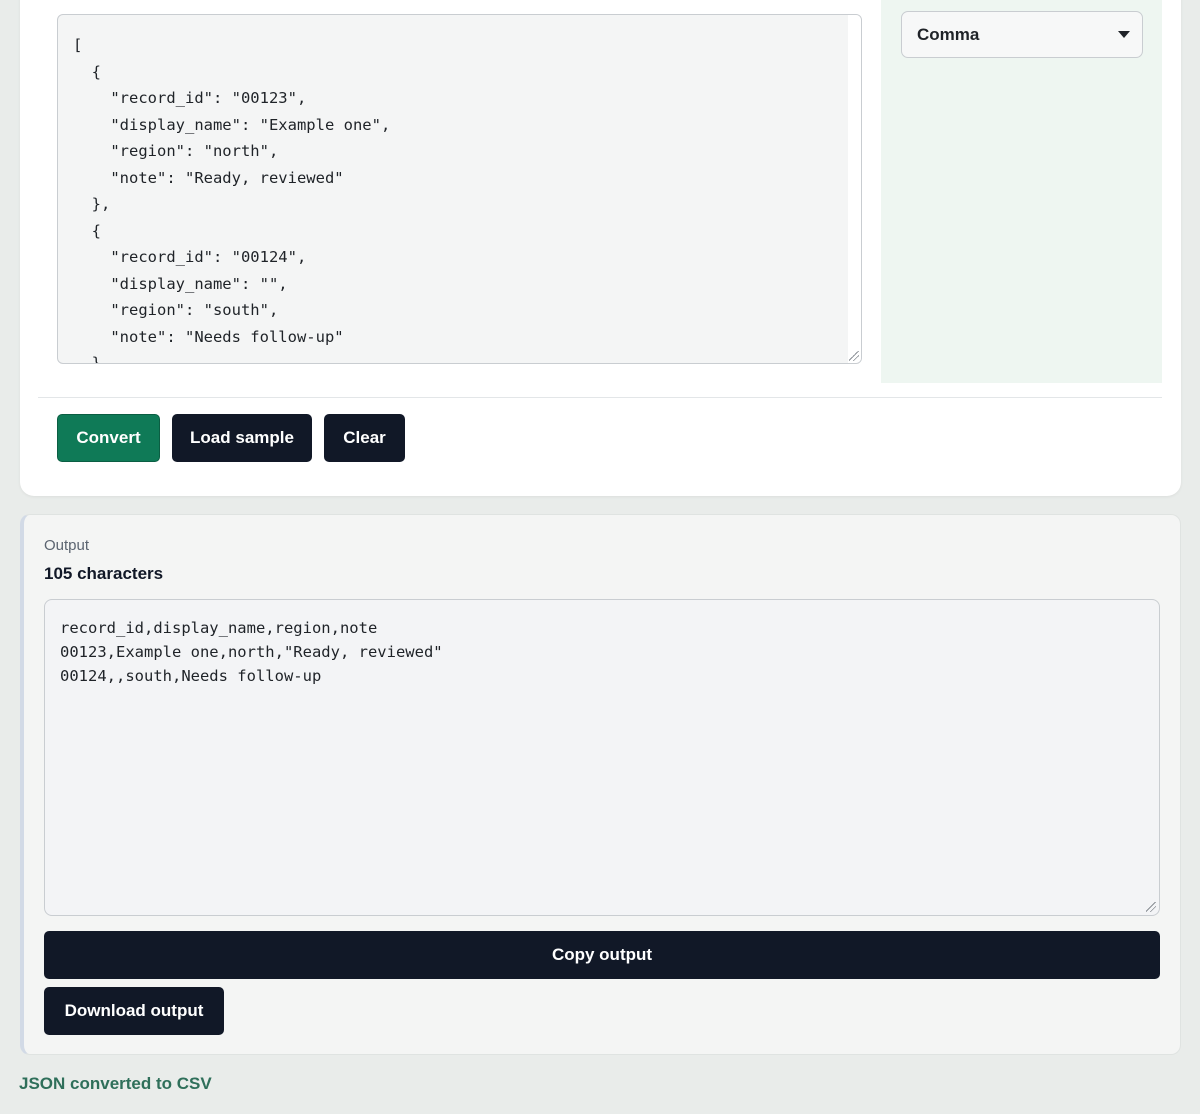 Image resolution: width=1200 pixels, height=1114 pixels. I want to click on output-label: Output, so click(67, 545).